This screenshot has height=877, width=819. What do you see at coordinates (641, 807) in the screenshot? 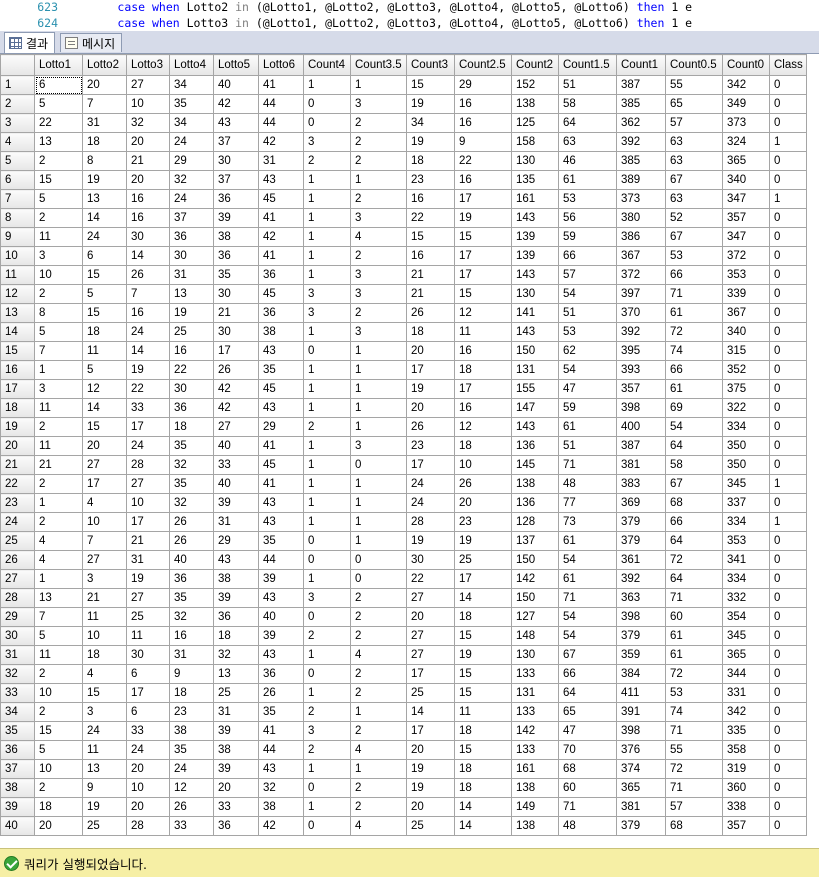
I see `grid-cell: 381` at bounding box center [641, 807].